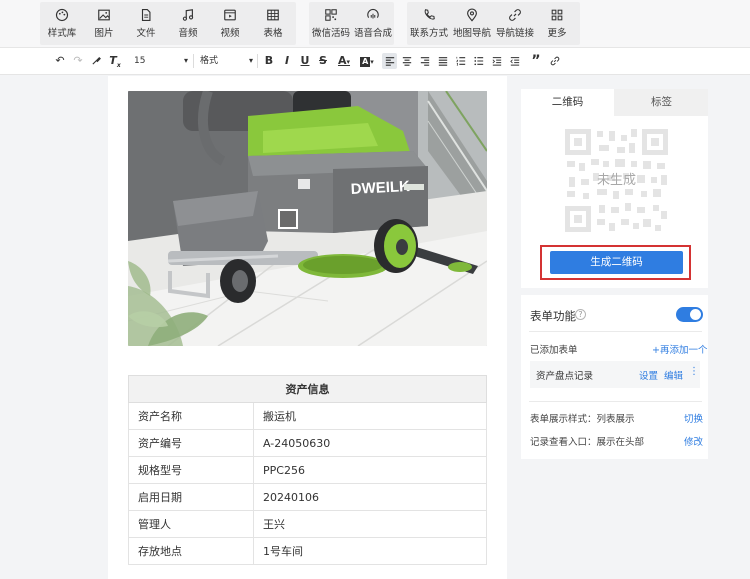 The image size is (750, 579). I want to click on toolbar-item-label: 联系方式, so click(428, 33).